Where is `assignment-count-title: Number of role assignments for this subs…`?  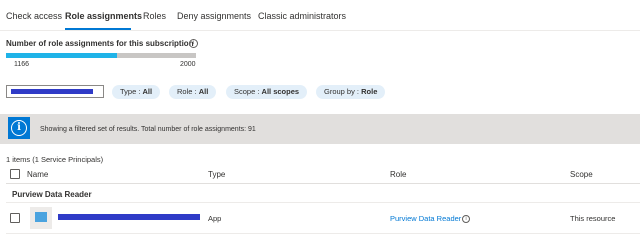 assignment-count-title: Number of role assignments for this subs… is located at coordinates (100, 43).